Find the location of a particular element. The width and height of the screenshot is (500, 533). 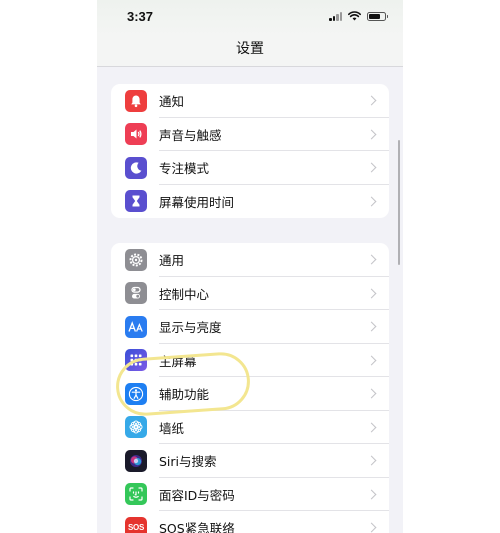

settings-row-screen-time: 屏幕使用时间 is located at coordinates (250, 202).